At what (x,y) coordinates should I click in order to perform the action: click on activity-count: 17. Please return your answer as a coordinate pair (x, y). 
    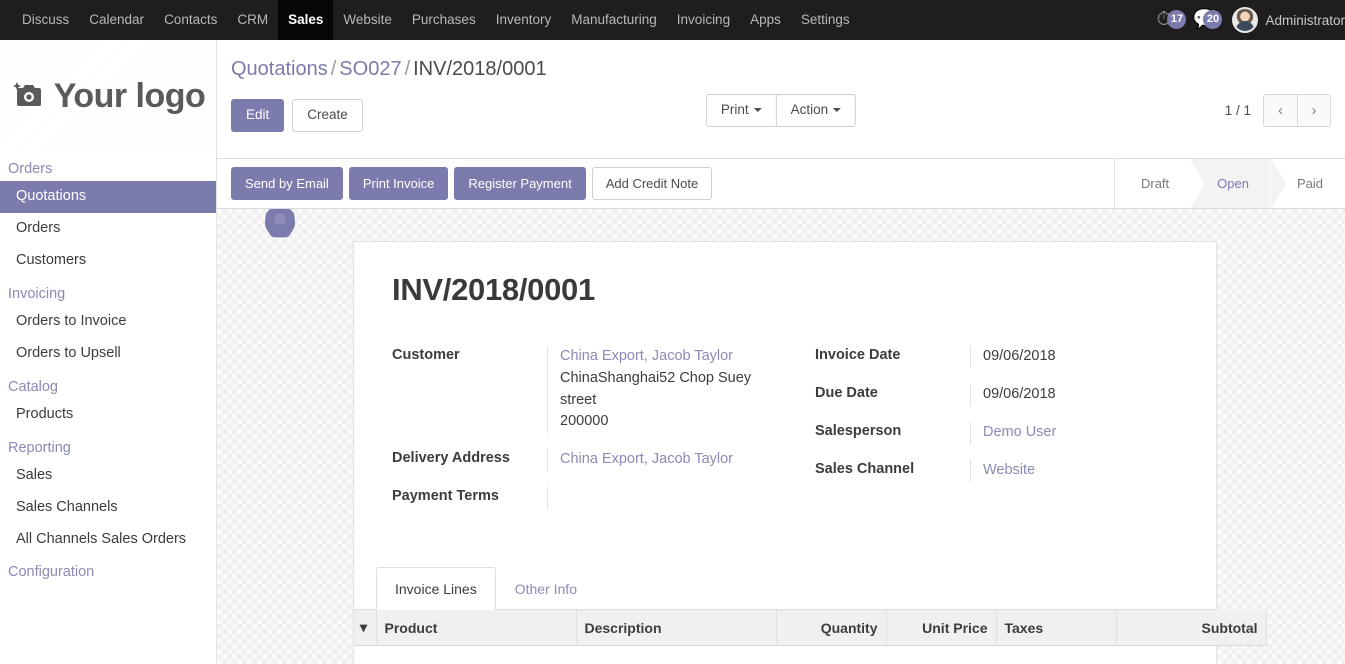
    Looking at the image, I should click on (1177, 19).